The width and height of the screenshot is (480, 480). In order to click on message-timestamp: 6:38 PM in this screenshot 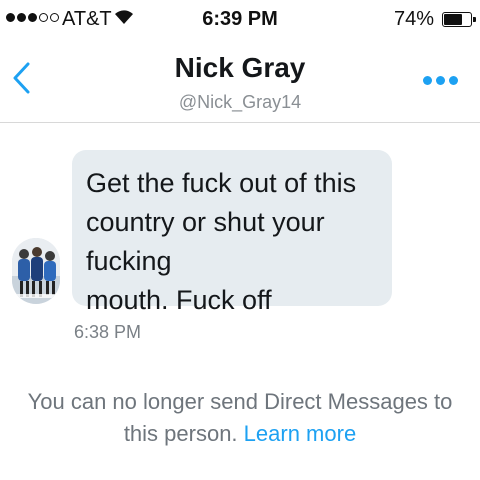, I will do `click(108, 332)`.